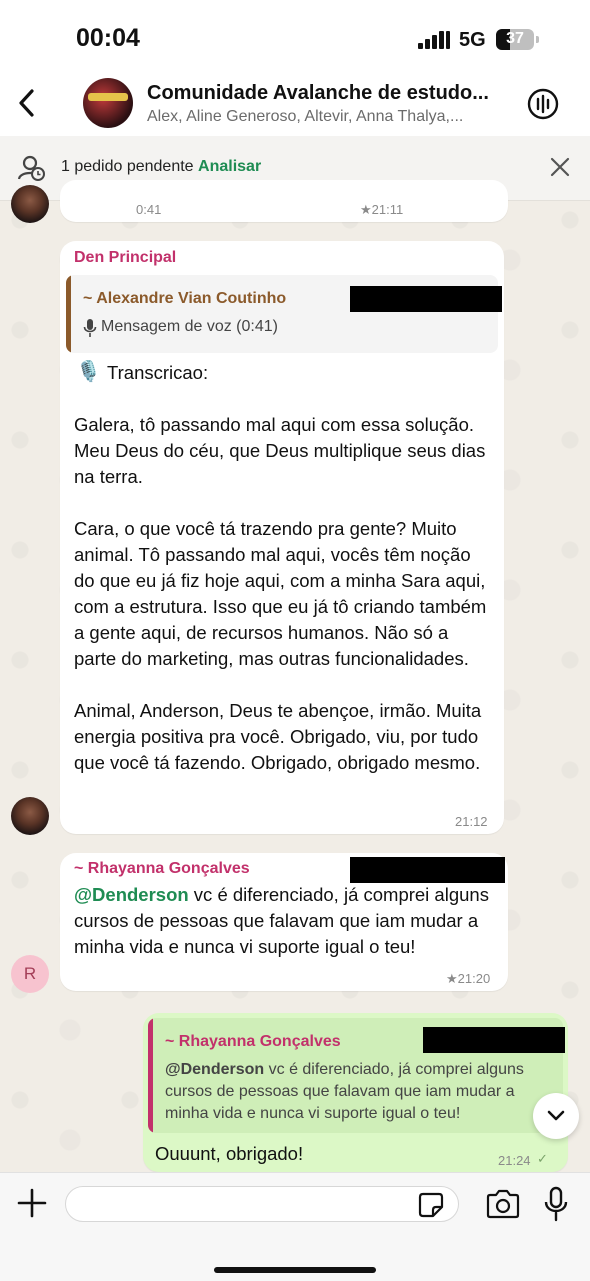 The width and height of the screenshot is (590, 1281). Describe the element at coordinates (472, 40) in the screenshot. I see `network-label: 5G` at that location.